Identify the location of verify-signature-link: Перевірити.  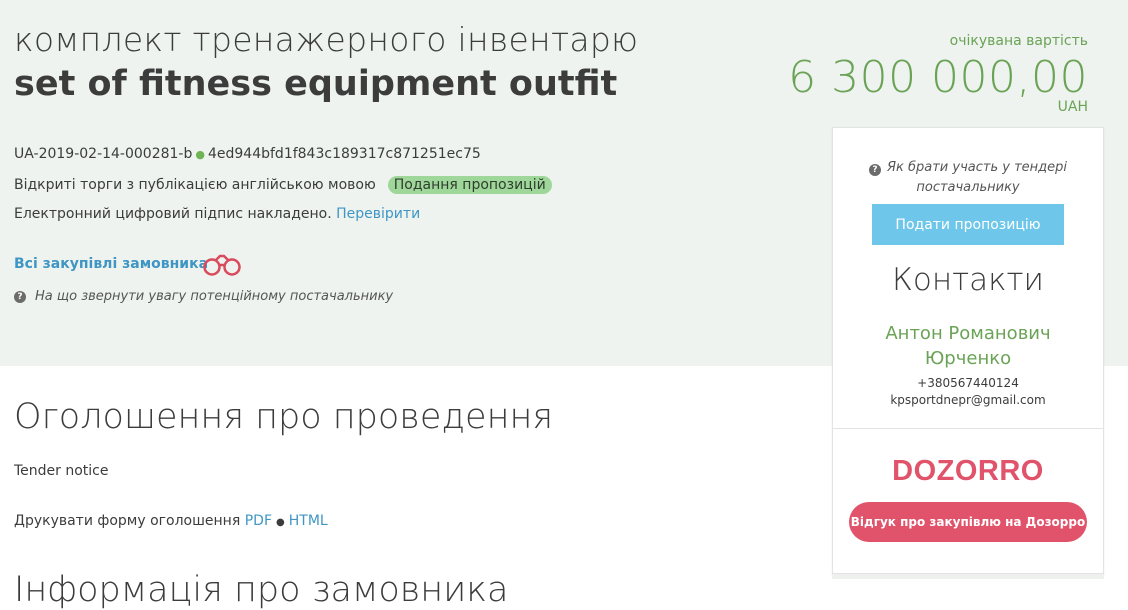
(378, 214).